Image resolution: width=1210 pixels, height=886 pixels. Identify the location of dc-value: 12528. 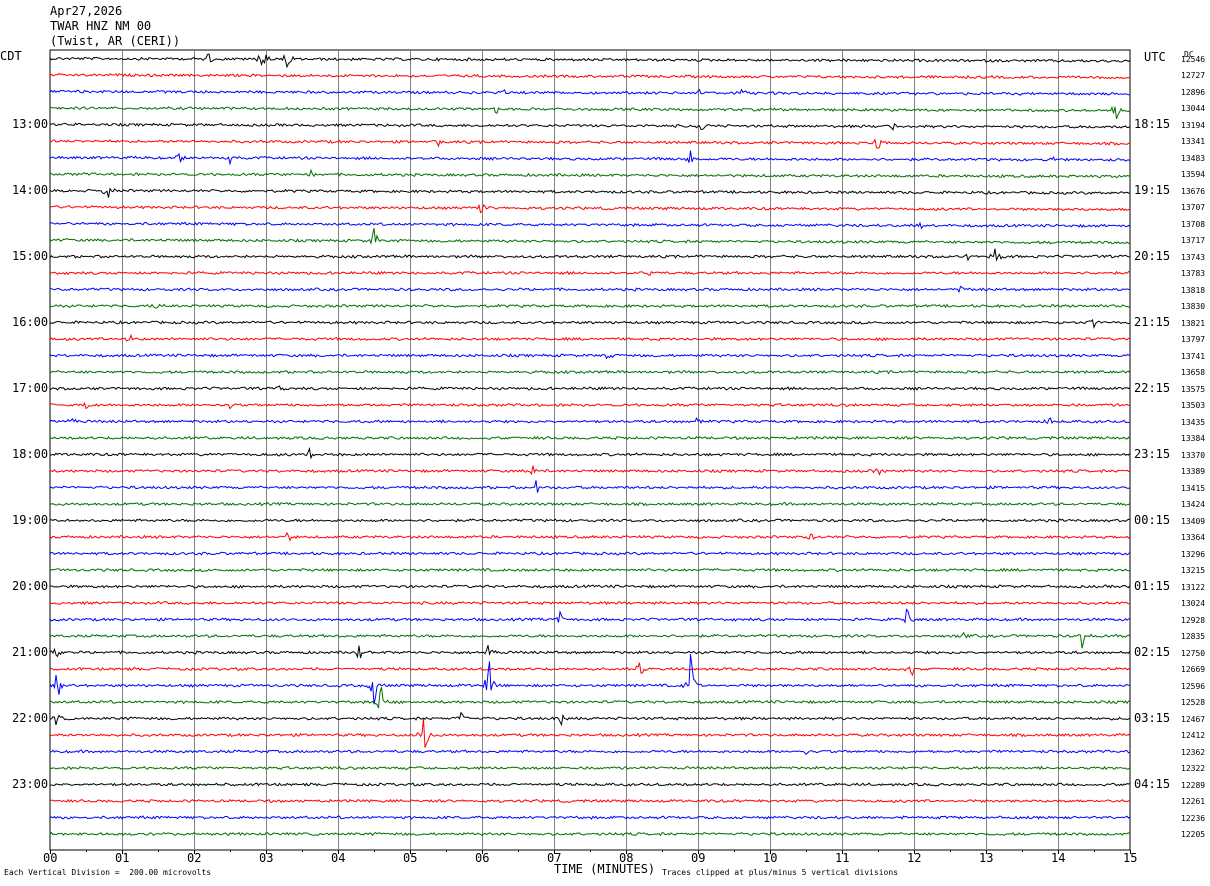
(1193, 702).